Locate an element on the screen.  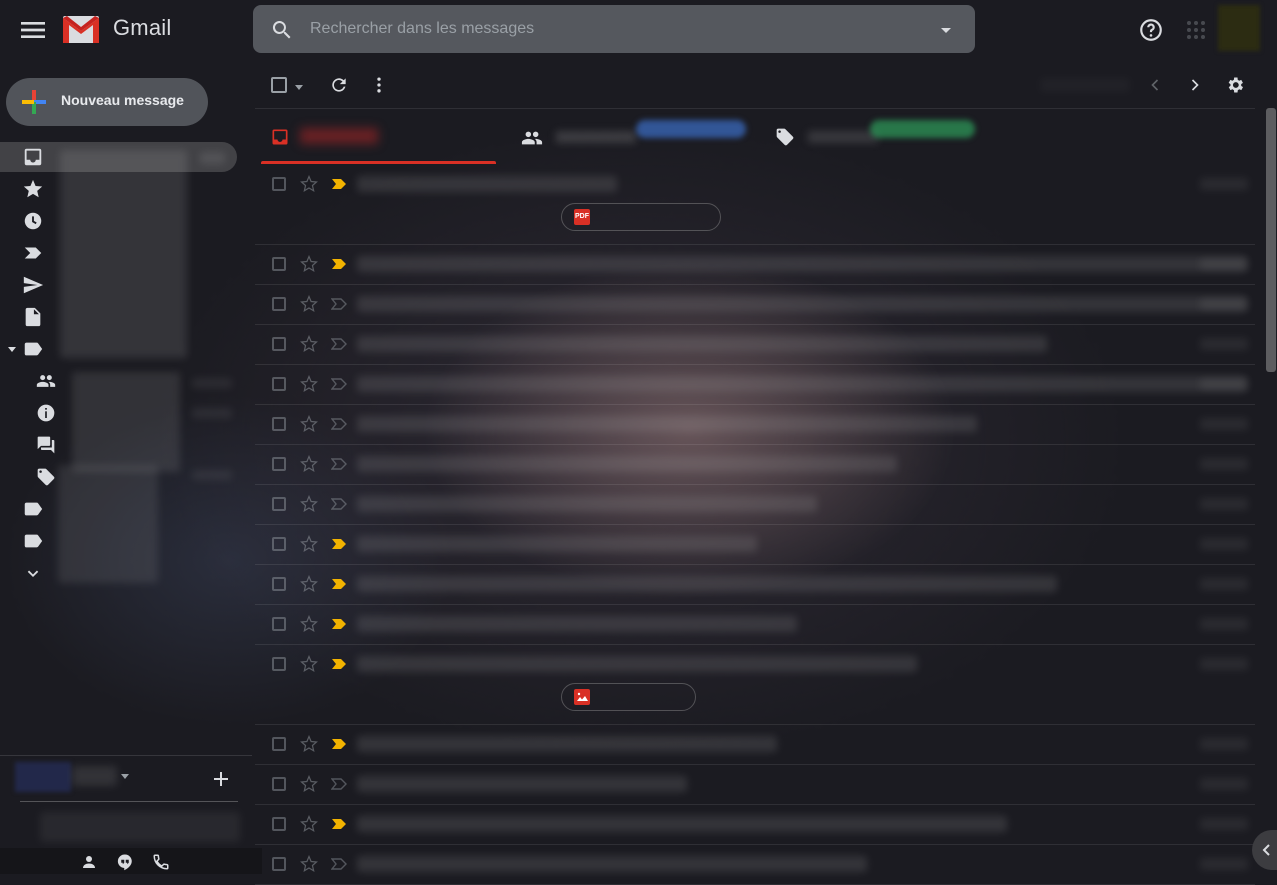
inbox-icon is located at coordinates (33, 157).